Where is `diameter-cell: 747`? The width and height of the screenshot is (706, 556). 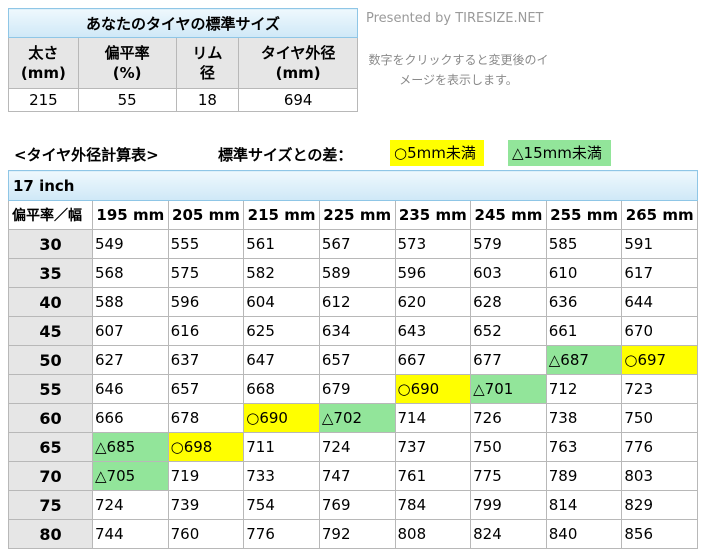
diameter-cell: 747 is located at coordinates (357, 476).